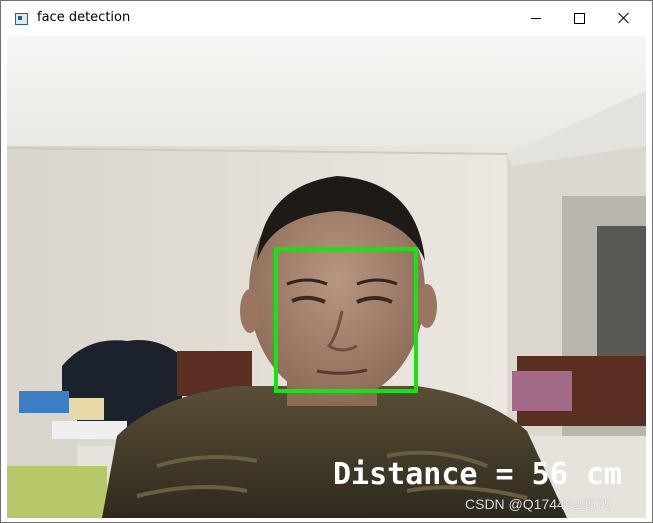  What do you see at coordinates (326, 18) in the screenshot?
I see `title-bar: face detection` at bounding box center [326, 18].